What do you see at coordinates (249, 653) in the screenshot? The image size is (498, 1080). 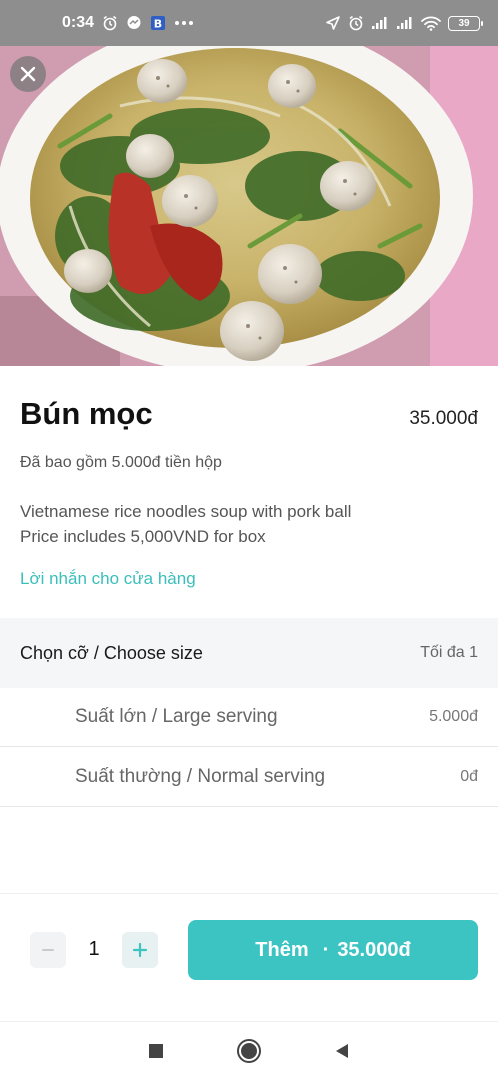 I see `size-option-header: Chọn cỡ / Choose size Tối đa 1` at bounding box center [249, 653].